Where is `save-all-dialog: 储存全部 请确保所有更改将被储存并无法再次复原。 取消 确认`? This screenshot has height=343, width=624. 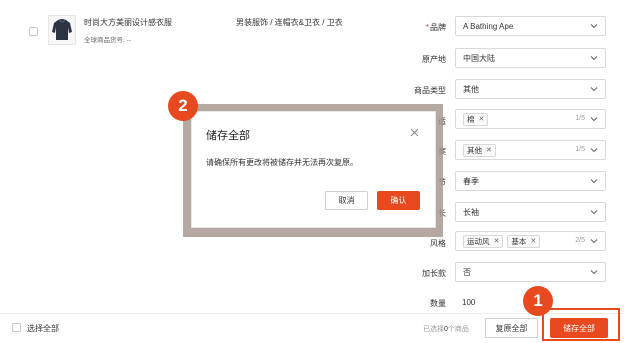
save-all-dialog: 储存全部 请确保所有更改将被储存并无法再次复原。 取消 确认 is located at coordinates (313, 169).